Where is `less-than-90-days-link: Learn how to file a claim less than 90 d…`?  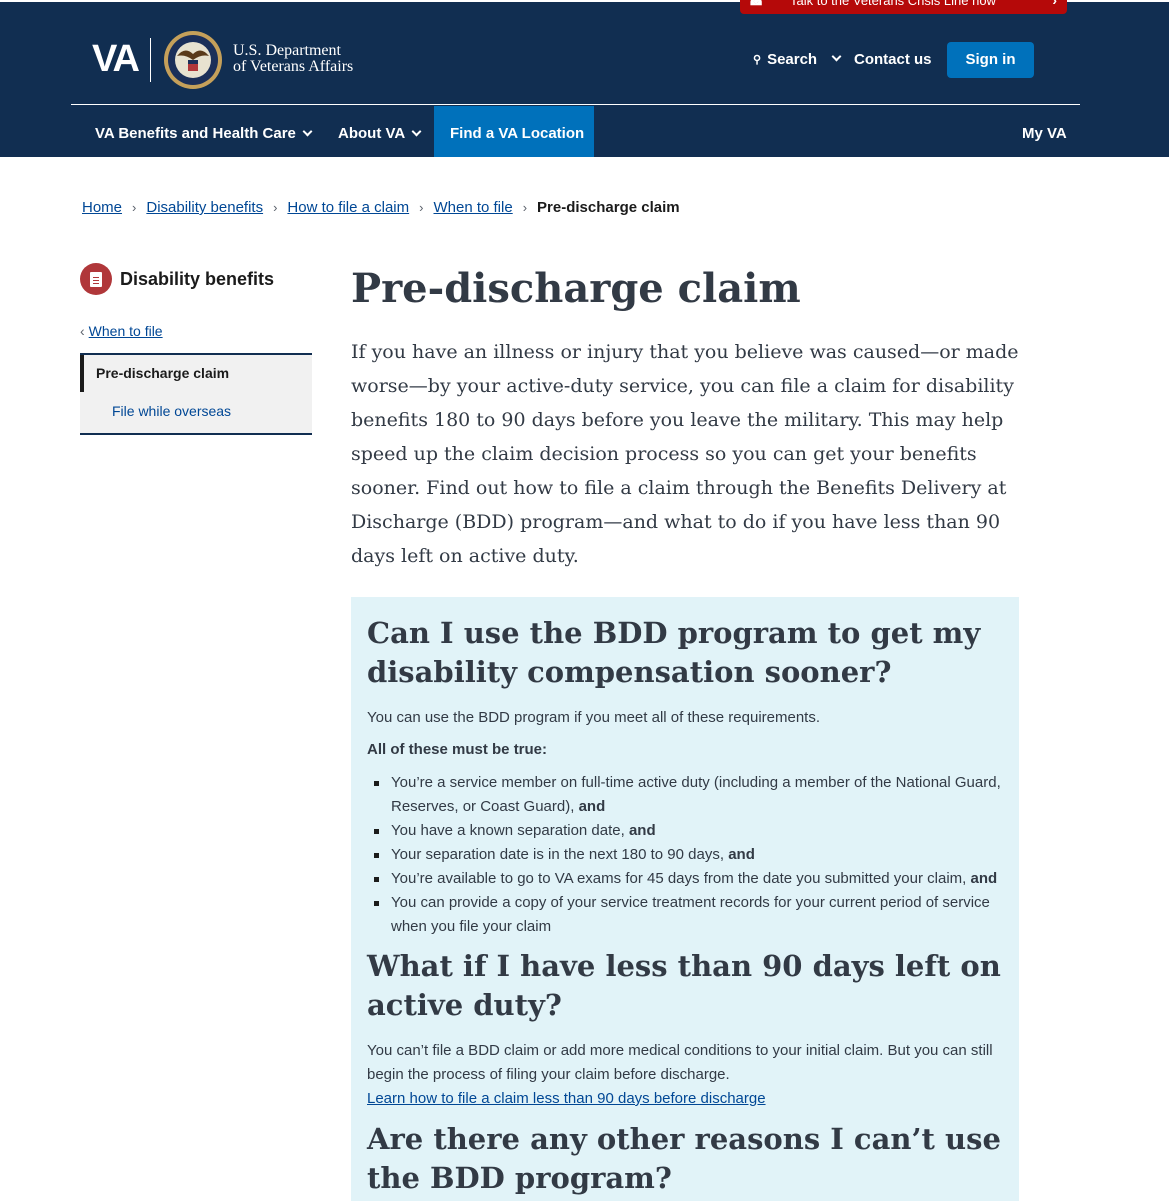 less-than-90-days-link: Learn how to file a claim less than 90 d… is located at coordinates (566, 1098).